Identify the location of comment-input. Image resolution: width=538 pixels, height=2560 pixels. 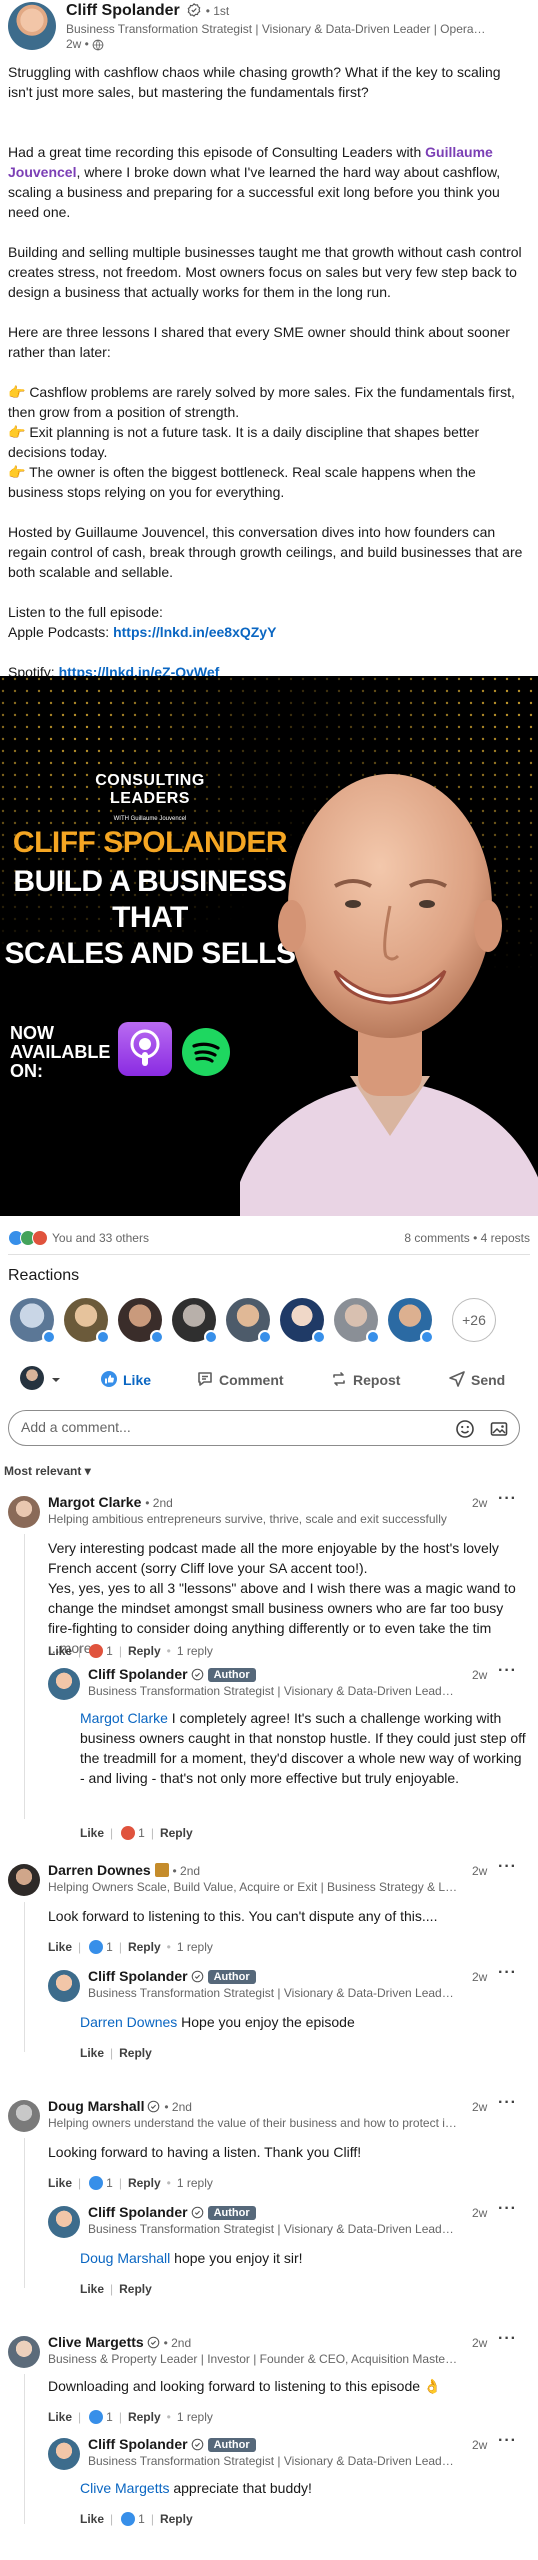
(221, 1427).